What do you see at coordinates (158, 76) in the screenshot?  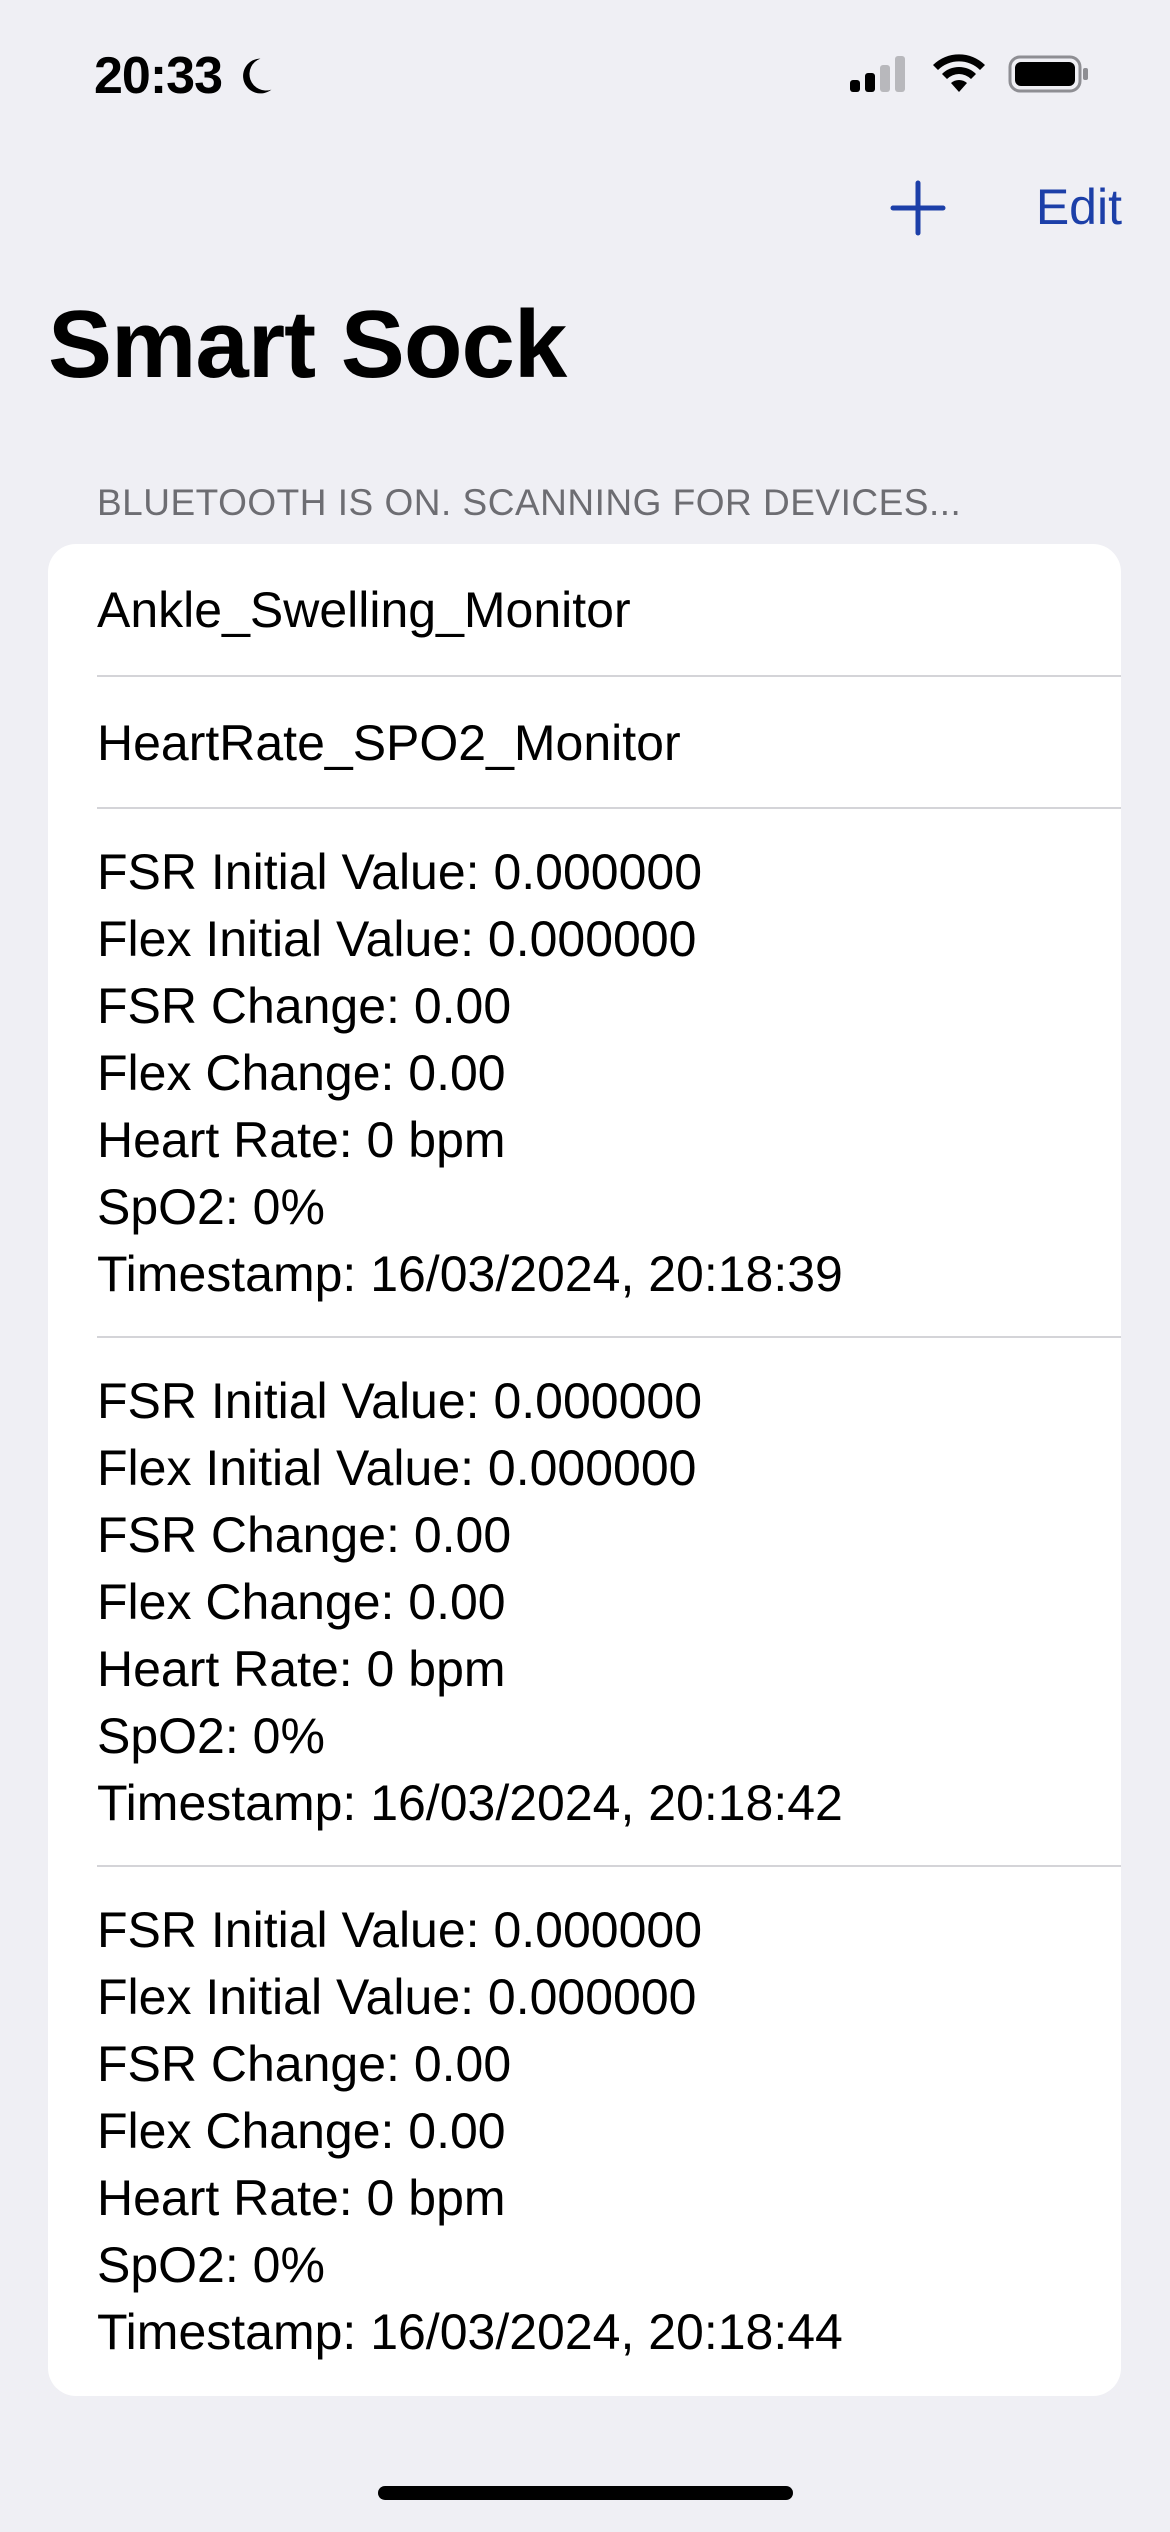 I see `status-time: 20:33` at bounding box center [158, 76].